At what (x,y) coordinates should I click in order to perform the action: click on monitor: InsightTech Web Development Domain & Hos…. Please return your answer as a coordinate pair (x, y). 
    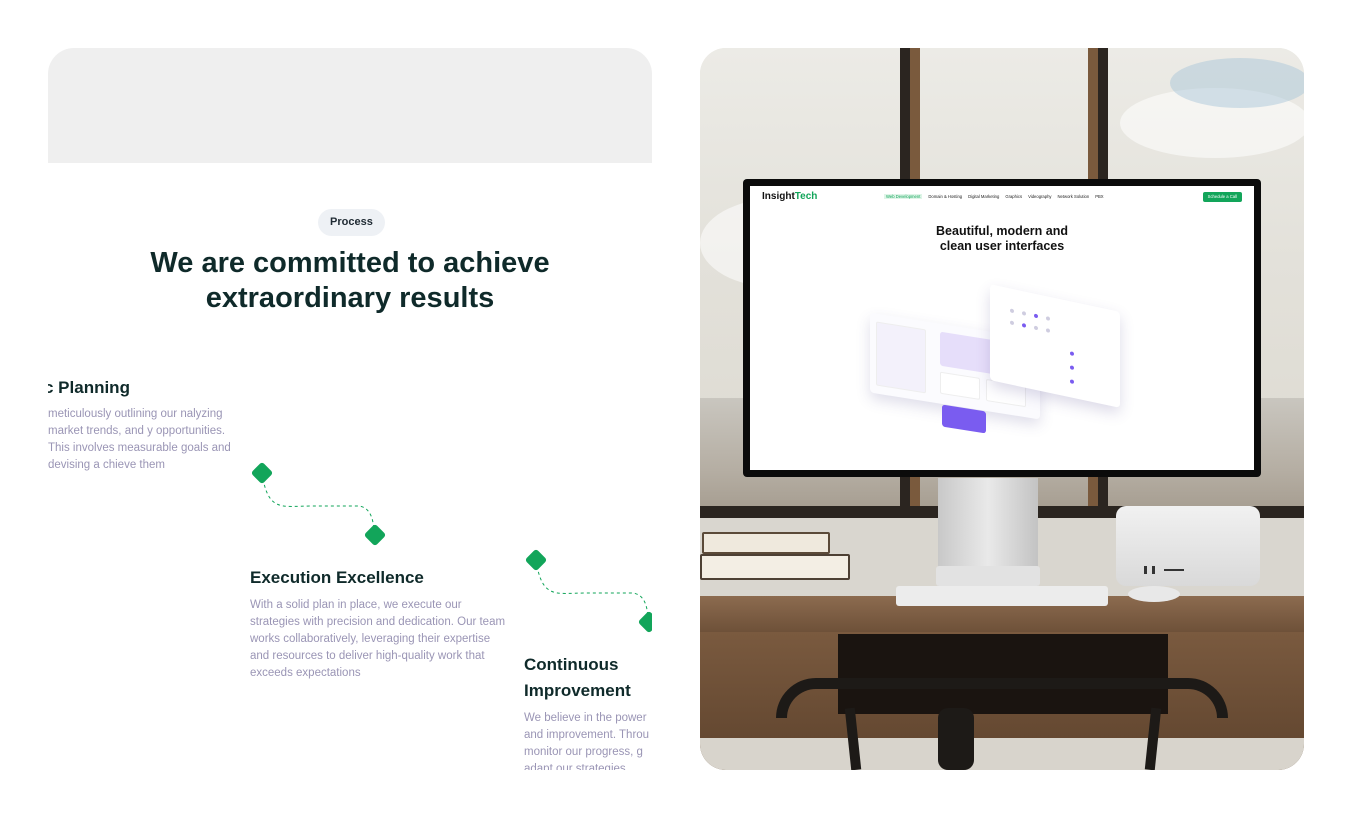
    Looking at the image, I should click on (1002, 328).